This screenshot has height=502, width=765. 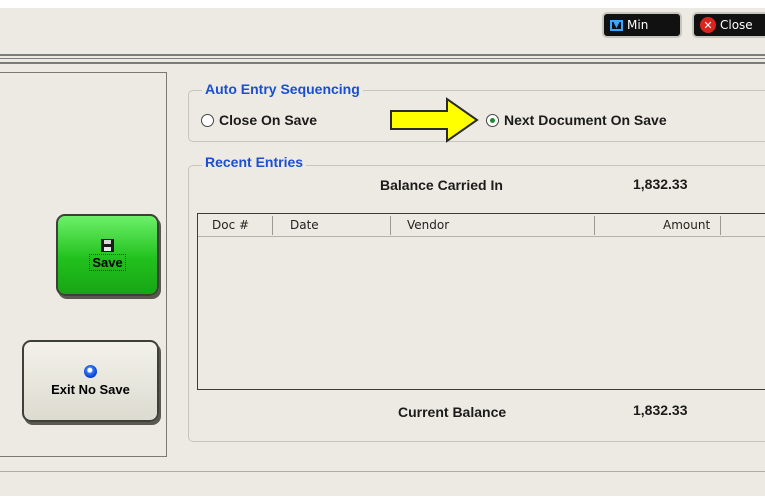 I want to click on auto-entry-title: Auto Entry Sequencing, so click(x=282, y=89).